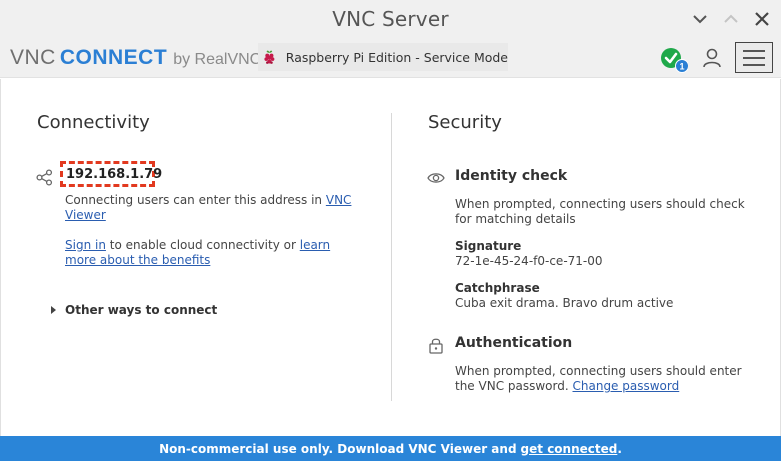 This screenshot has height=461, width=781. Describe the element at coordinates (564, 303) in the screenshot. I see `catchphrase-value: Cuba exit drama. Bravo drum active` at that location.